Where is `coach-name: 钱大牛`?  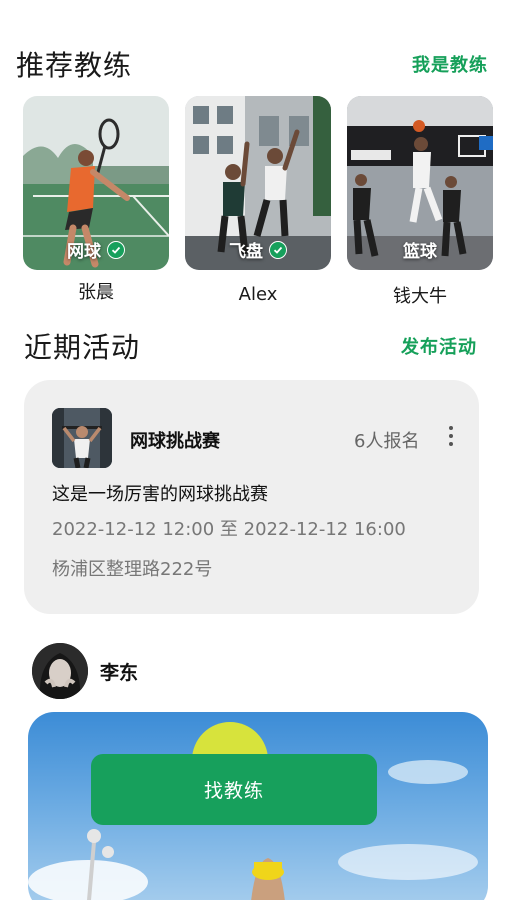 coach-name: 钱大牛 is located at coordinates (420, 296).